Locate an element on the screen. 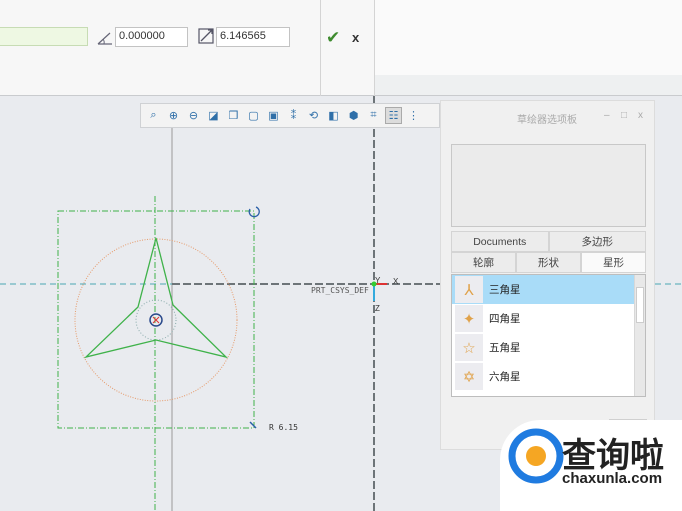 This screenshot has height=511, width=682. repaint-icon: ◪ is located at coordinates (213, 115).